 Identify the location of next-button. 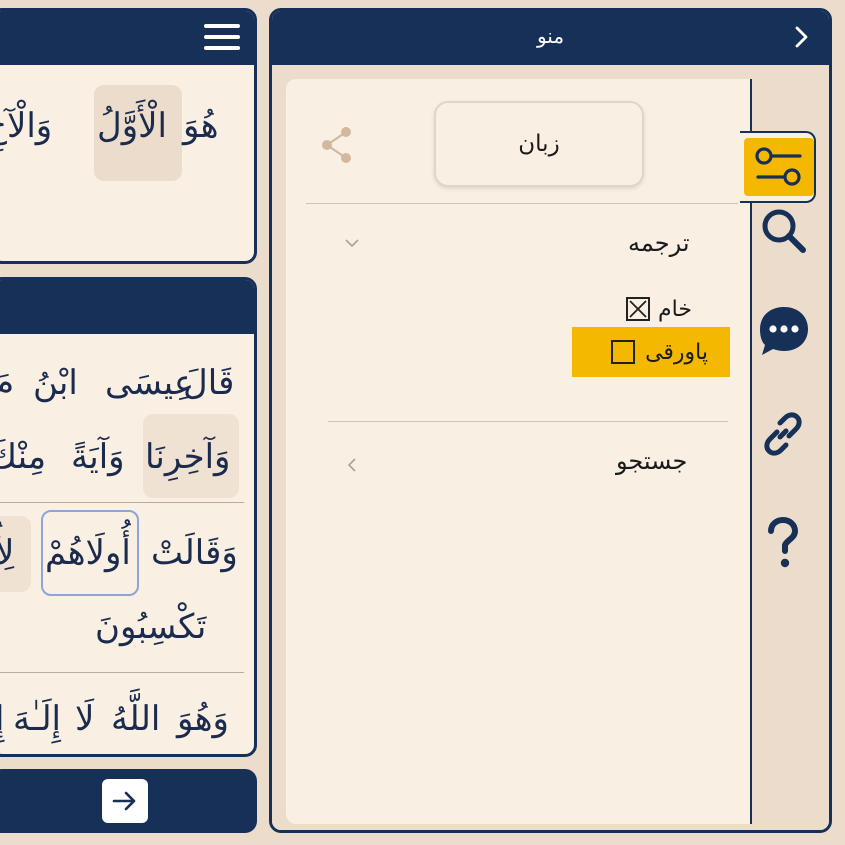
(125, 801).